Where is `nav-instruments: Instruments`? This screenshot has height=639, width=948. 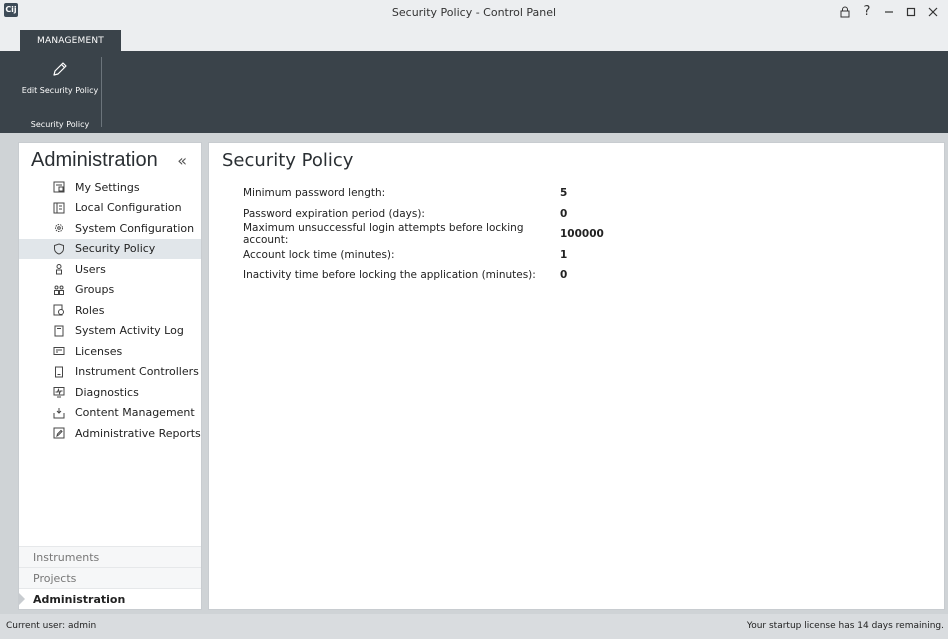
nav-instruments: Instruments is located at coordinates (110, 556).